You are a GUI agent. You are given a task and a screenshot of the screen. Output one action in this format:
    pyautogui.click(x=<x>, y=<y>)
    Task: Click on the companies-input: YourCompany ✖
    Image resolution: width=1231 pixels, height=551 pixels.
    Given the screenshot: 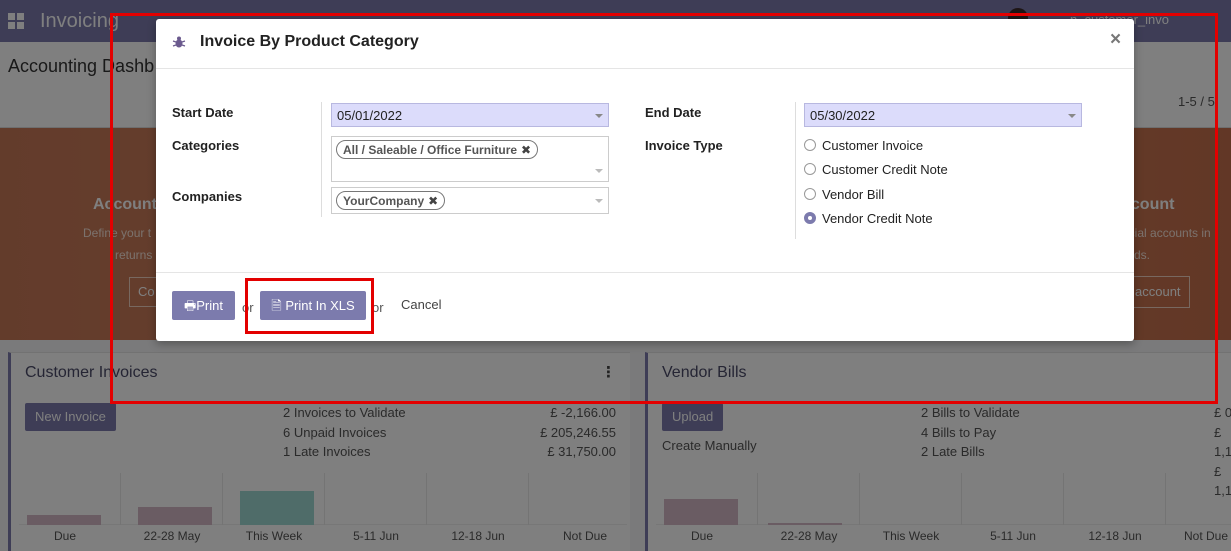 What is the action you would take?
    pyautogui.click(x=470, y=200)
    